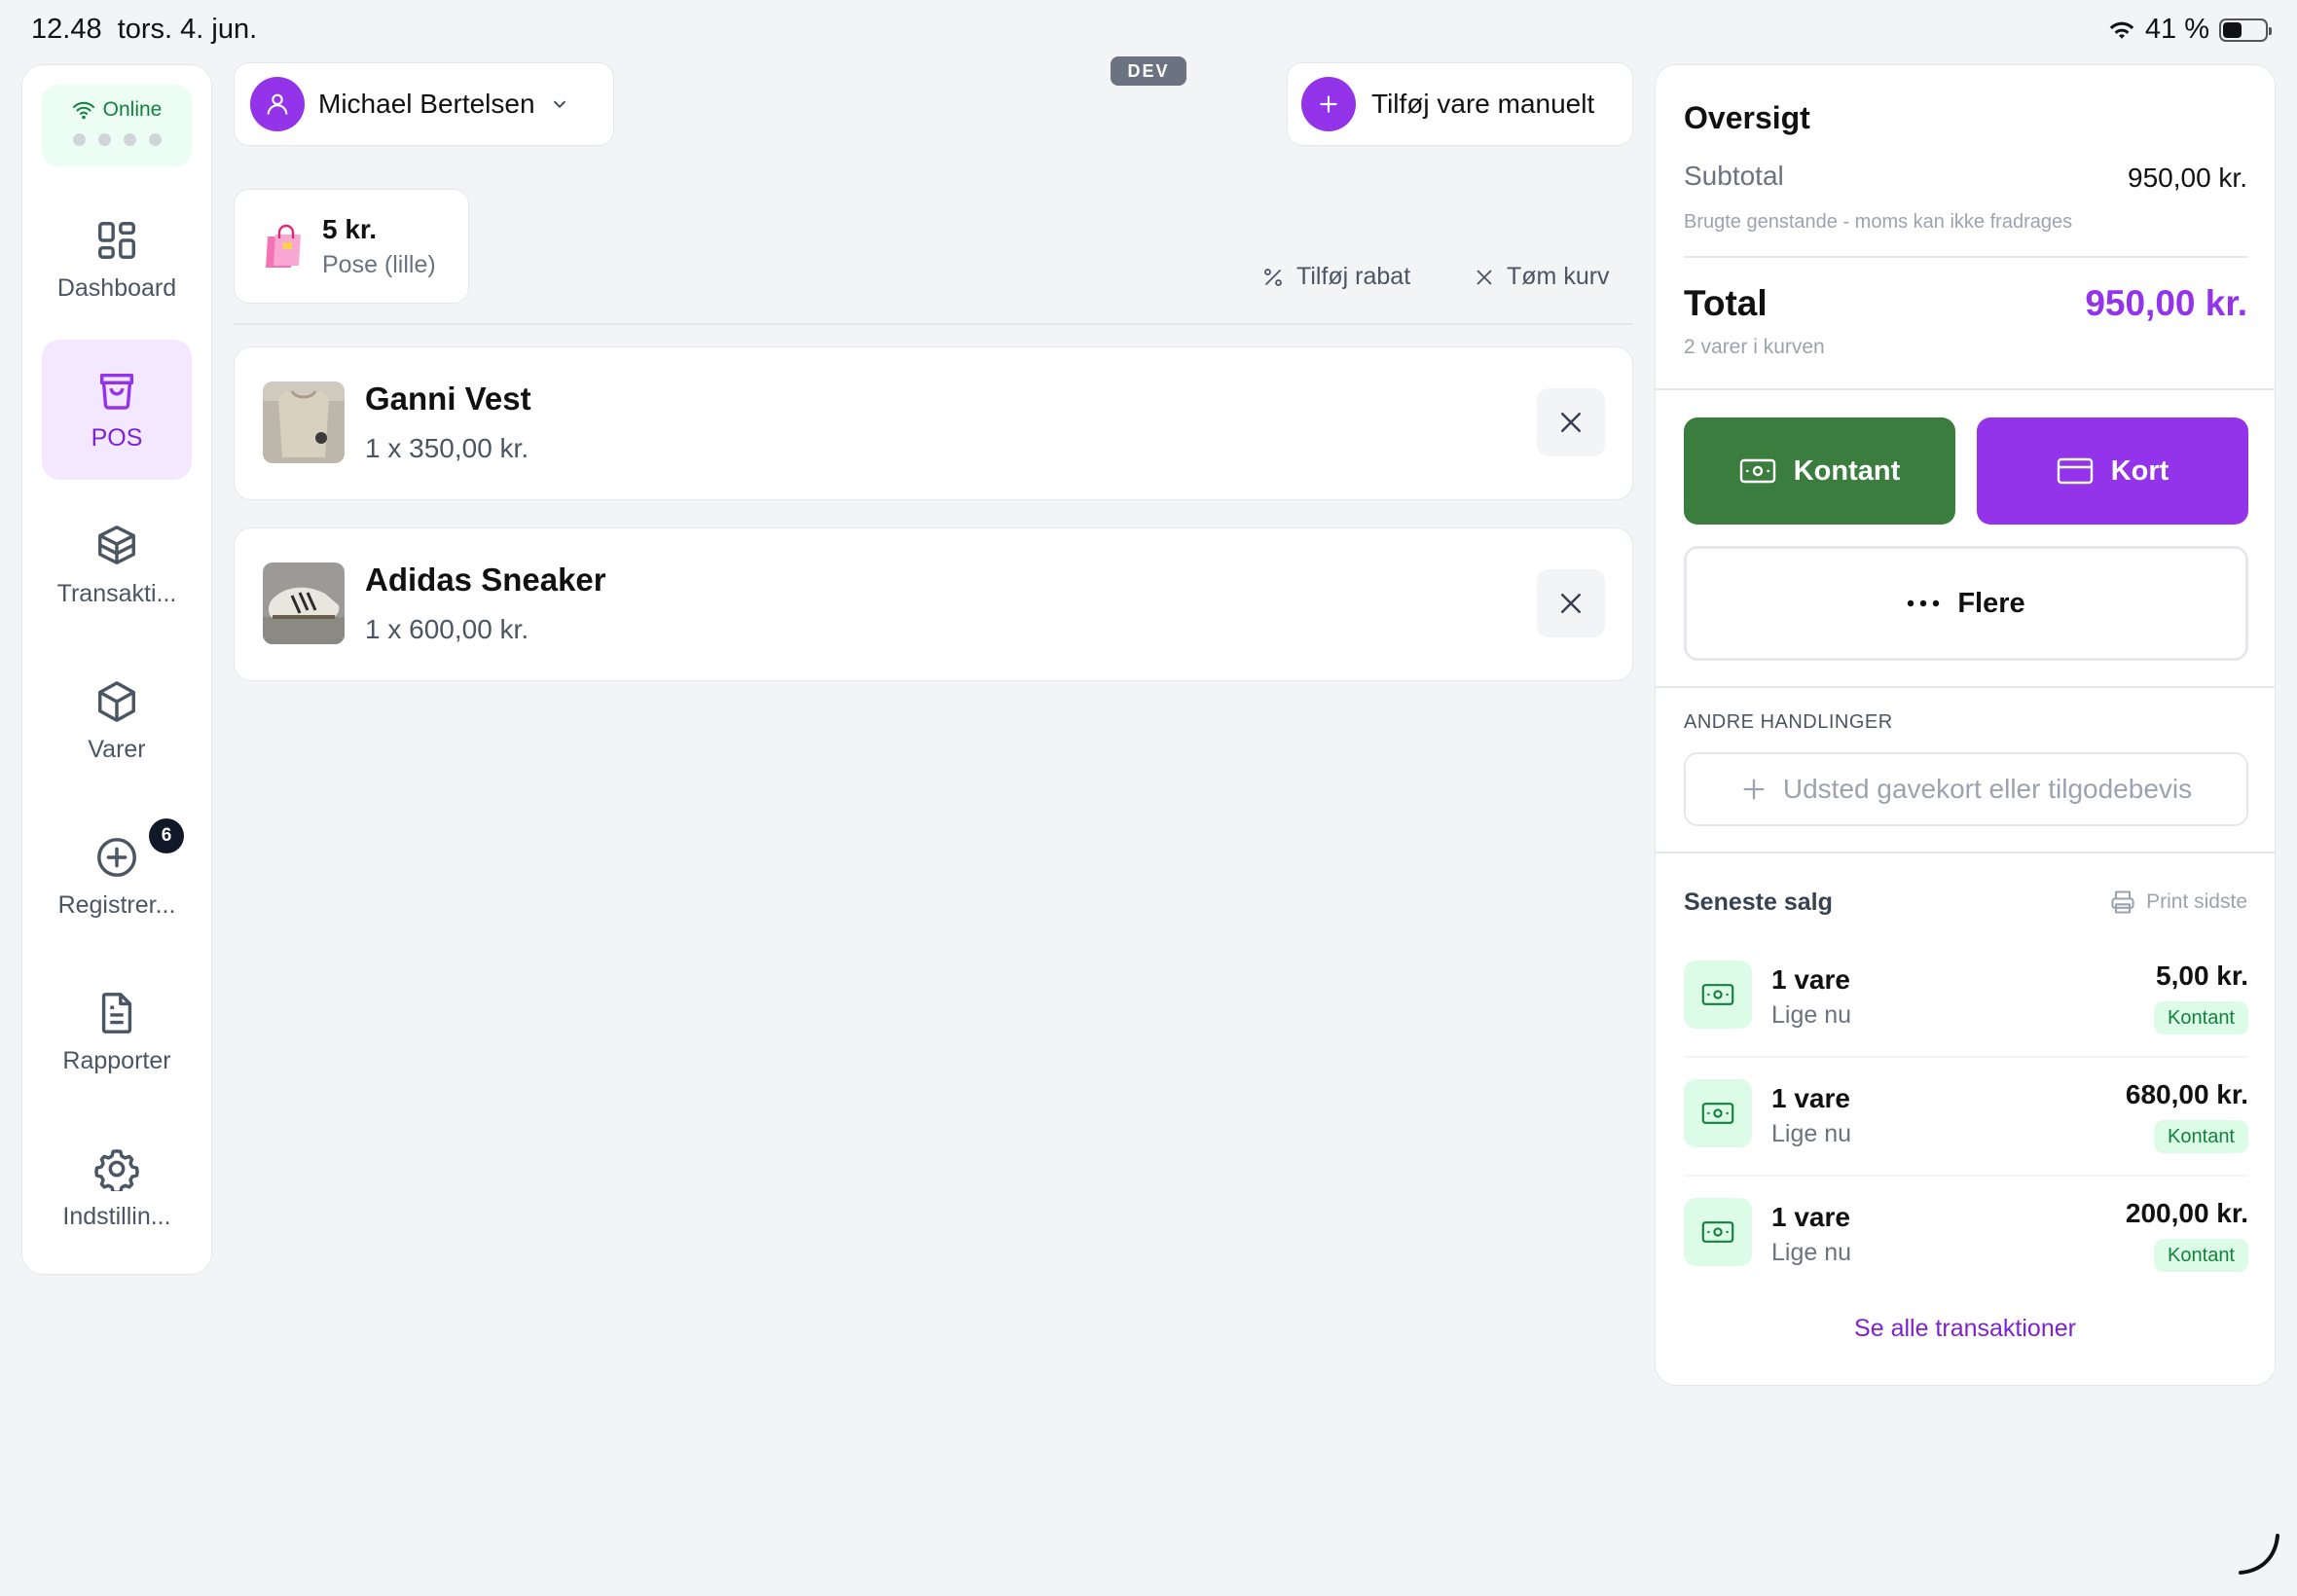  What do you see at coordinates (116, 391) in the screenshot?
I see `shopping-bag-icon` at bounding box center [116, 391].